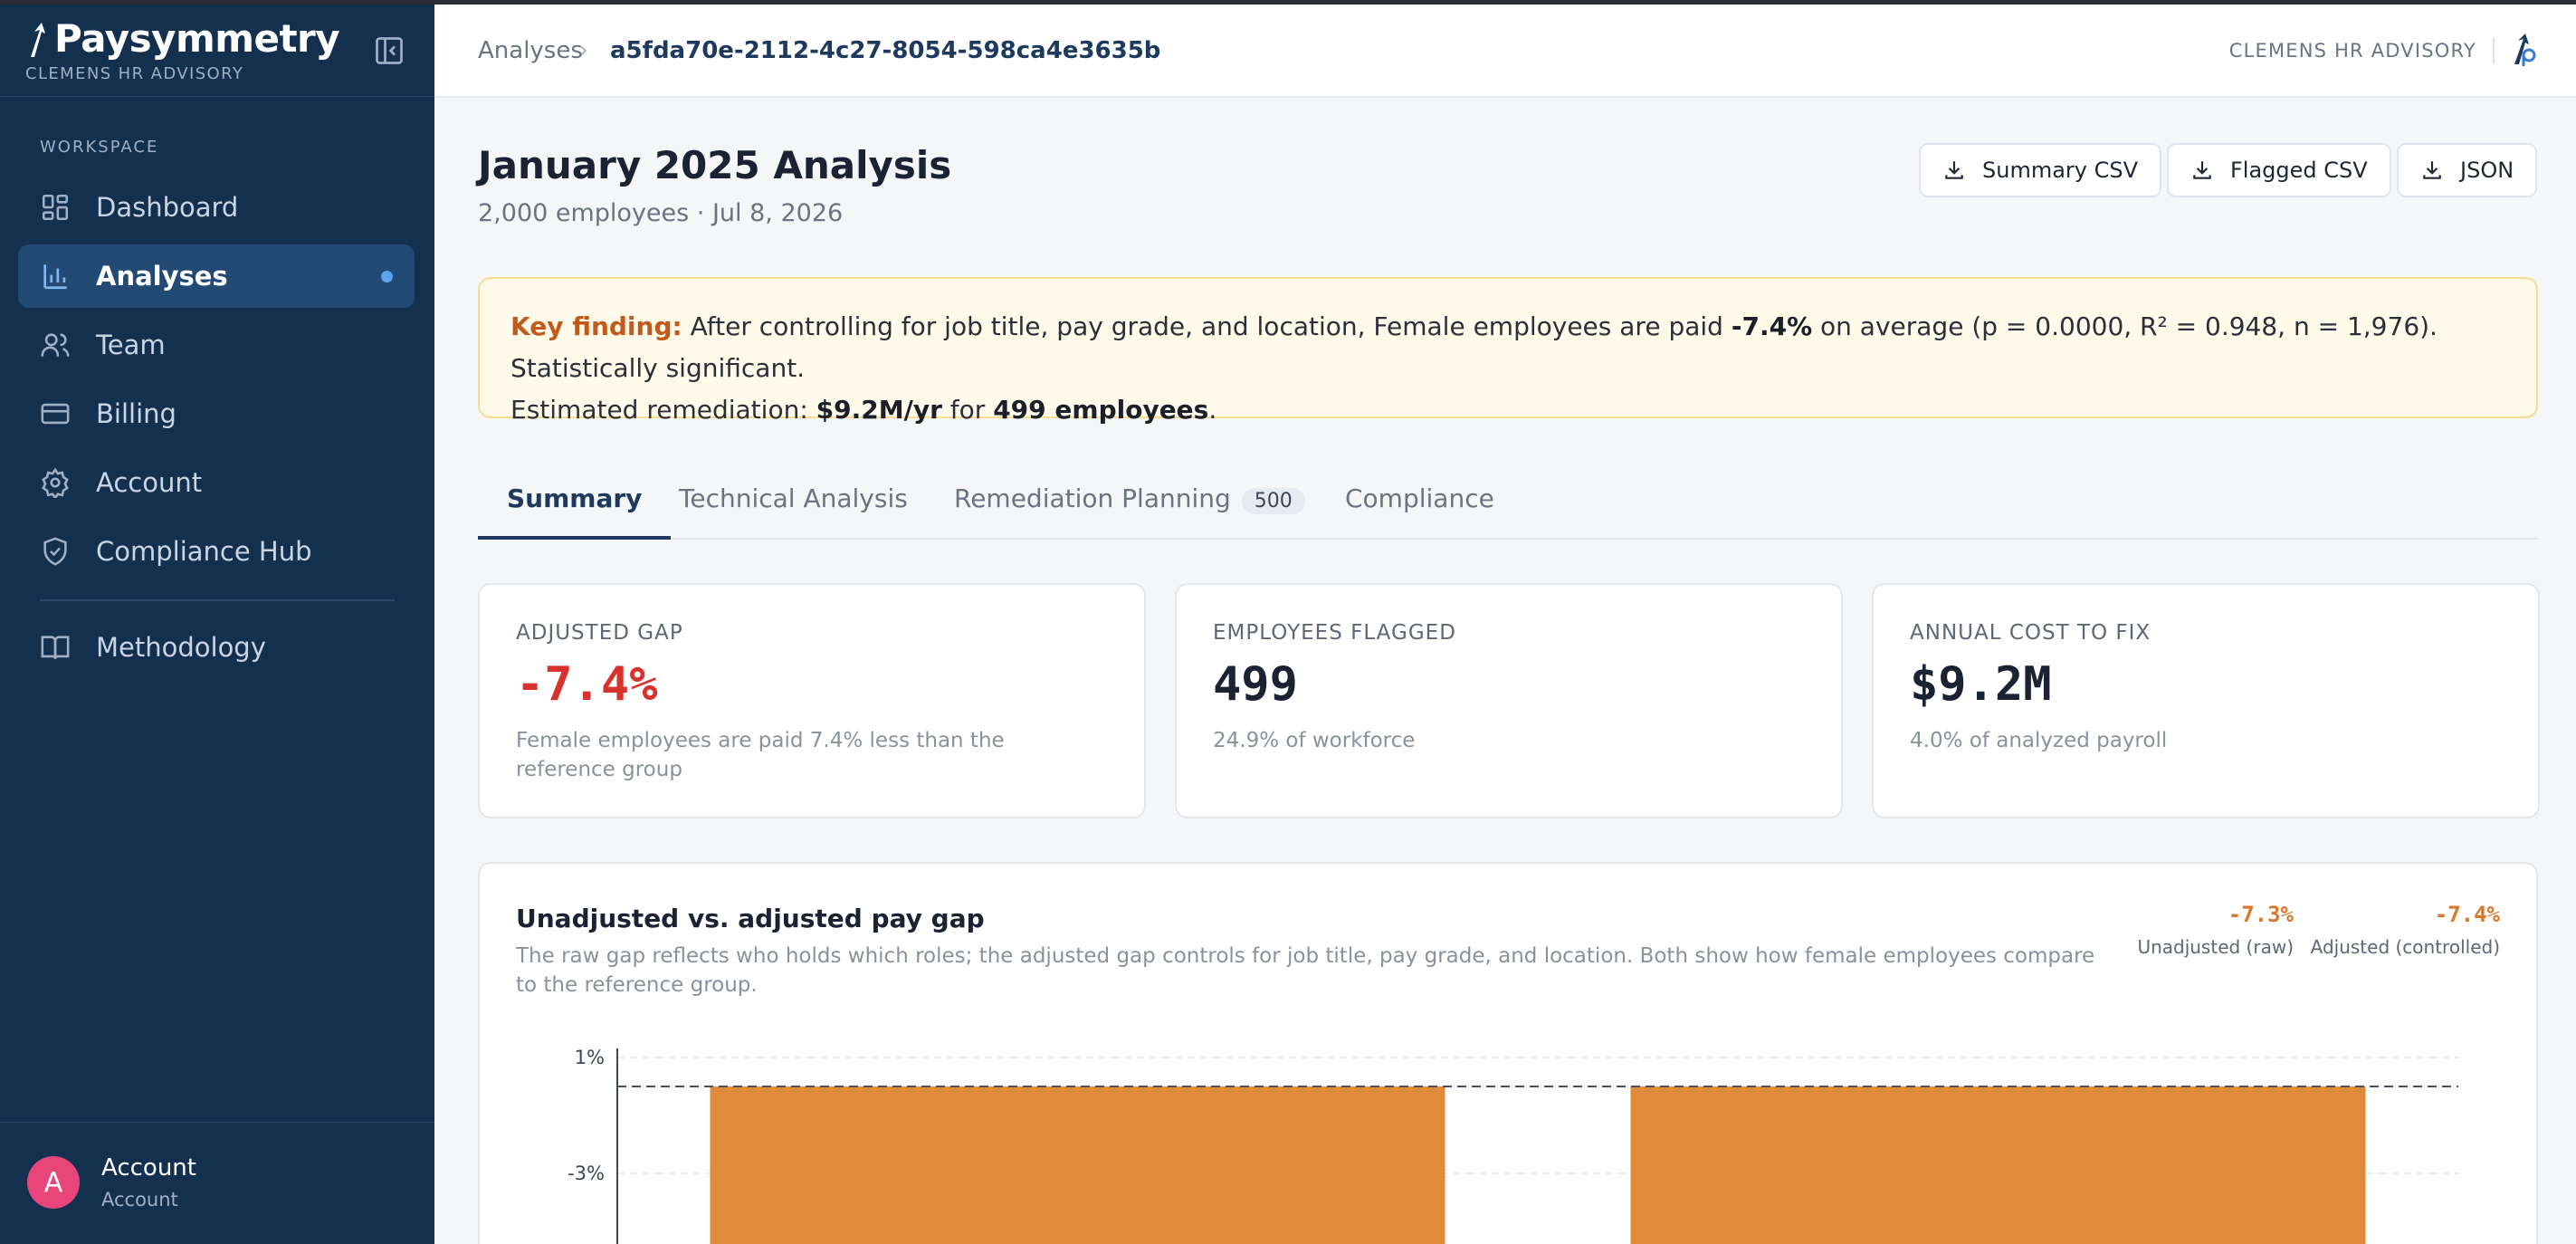  What do you see at coordinates (715, 165) in the screenshot?
I see `page-title: January 2025 Analysis` at bounding box center [715, 165].